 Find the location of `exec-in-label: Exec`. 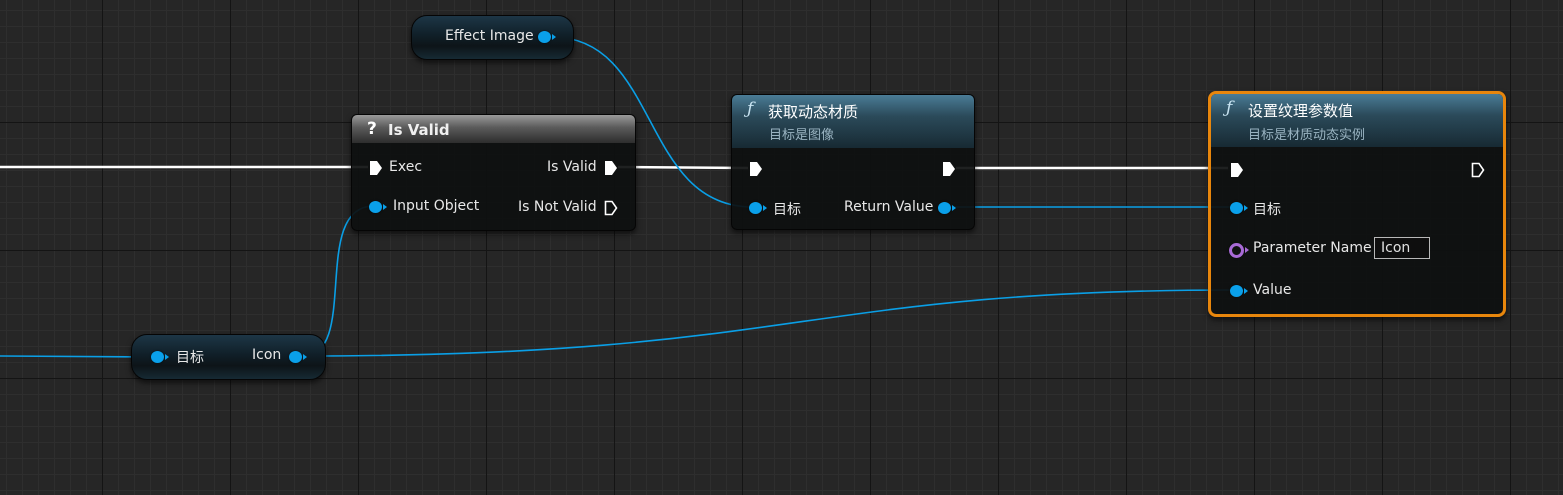

exec-in-label: Exec is located at coordinates (406, 167).